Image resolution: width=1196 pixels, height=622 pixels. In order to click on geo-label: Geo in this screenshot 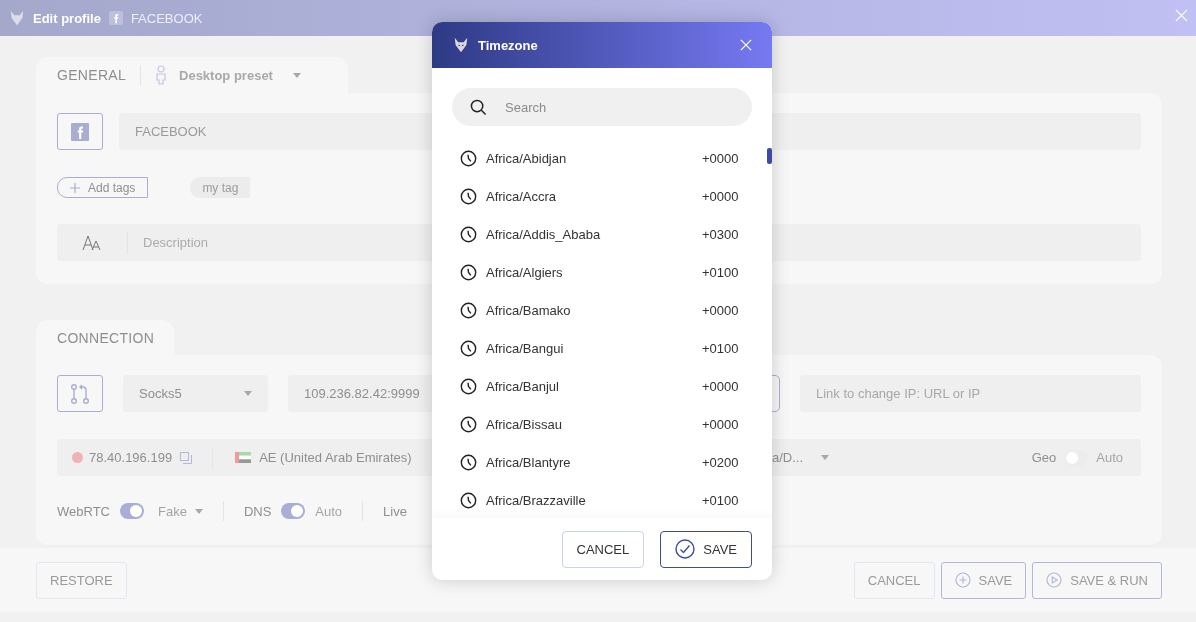, I will do `click(1044, 457)`.